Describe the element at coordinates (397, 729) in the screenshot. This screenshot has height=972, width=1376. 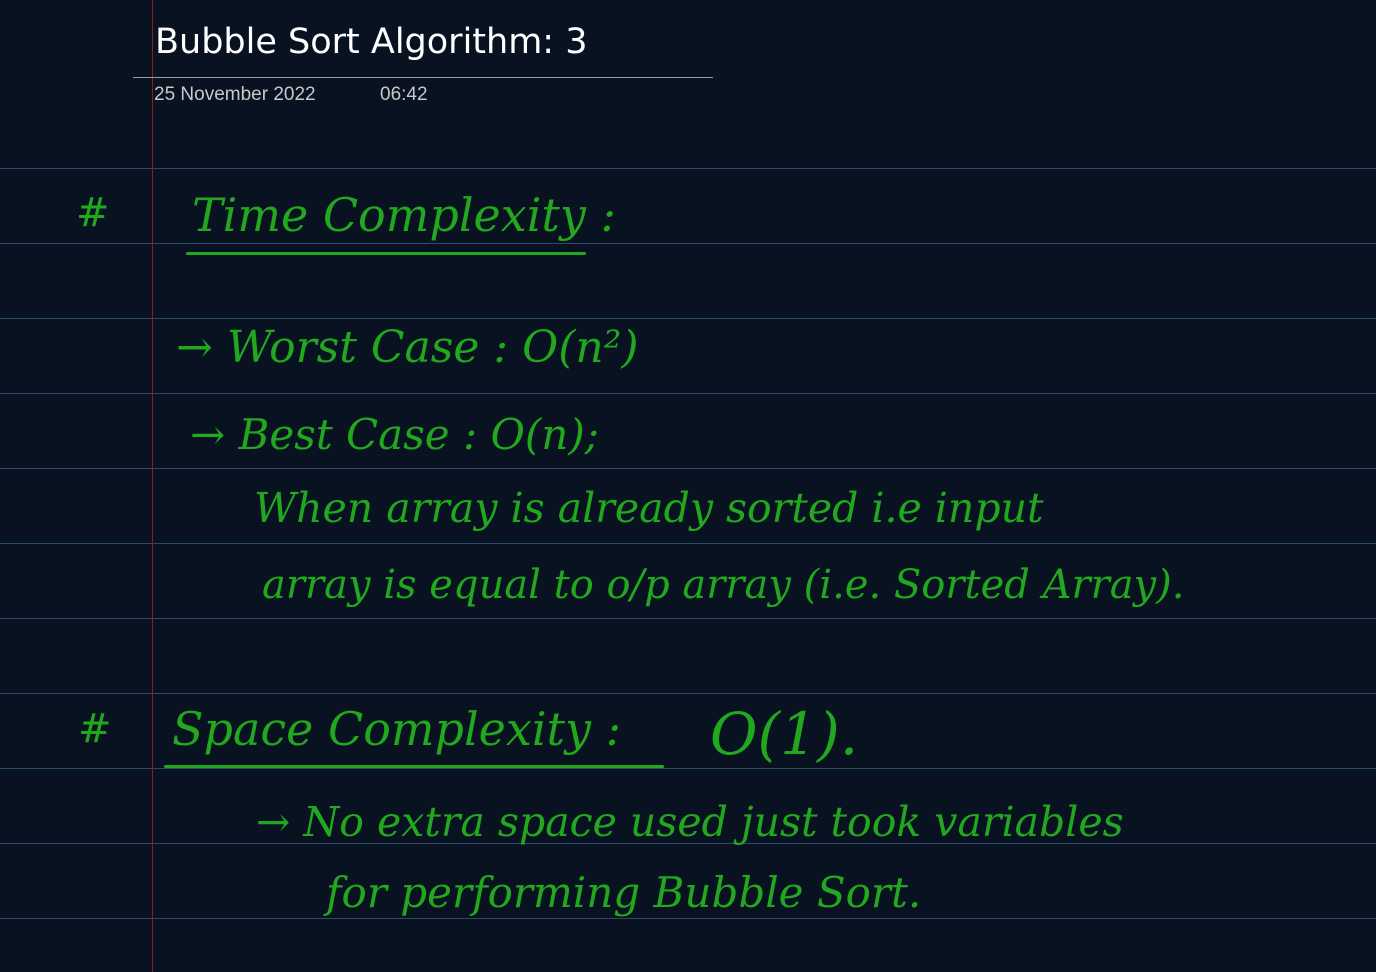
I see `space-complexity-heading: Space Complexity :` at that location.